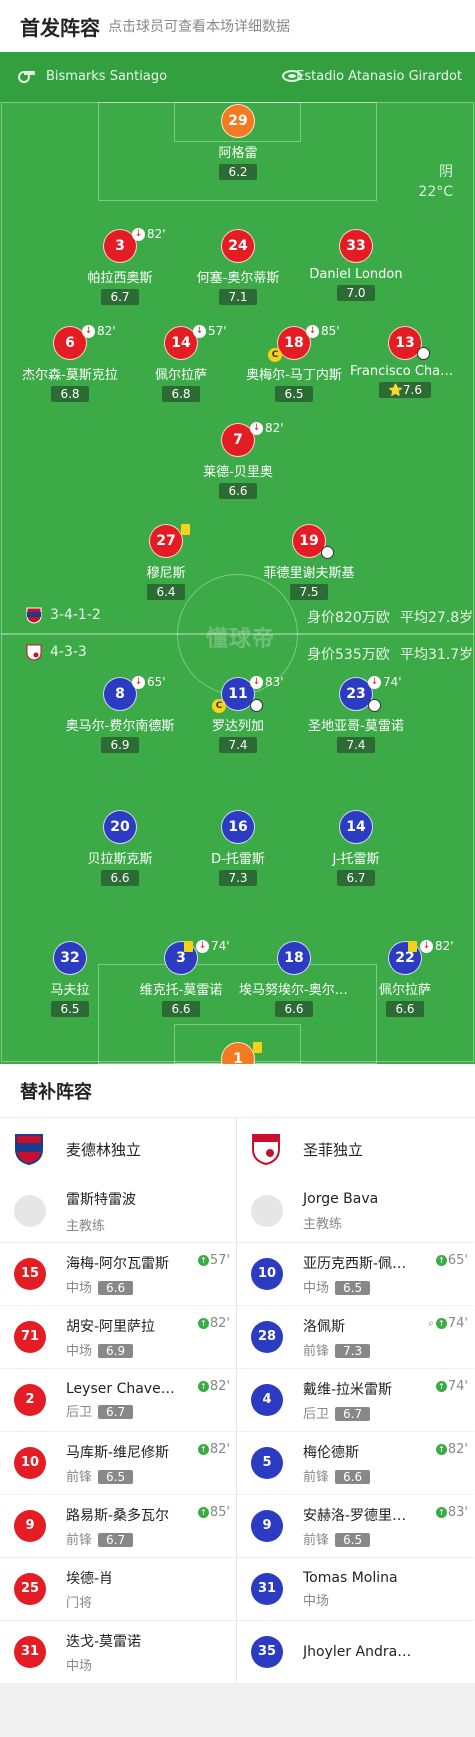 The image size is (475, 1737). Describe the element at coordinates (404, 990) in the screenshot. I see `player-name: 佩尔拉萨` at that location.